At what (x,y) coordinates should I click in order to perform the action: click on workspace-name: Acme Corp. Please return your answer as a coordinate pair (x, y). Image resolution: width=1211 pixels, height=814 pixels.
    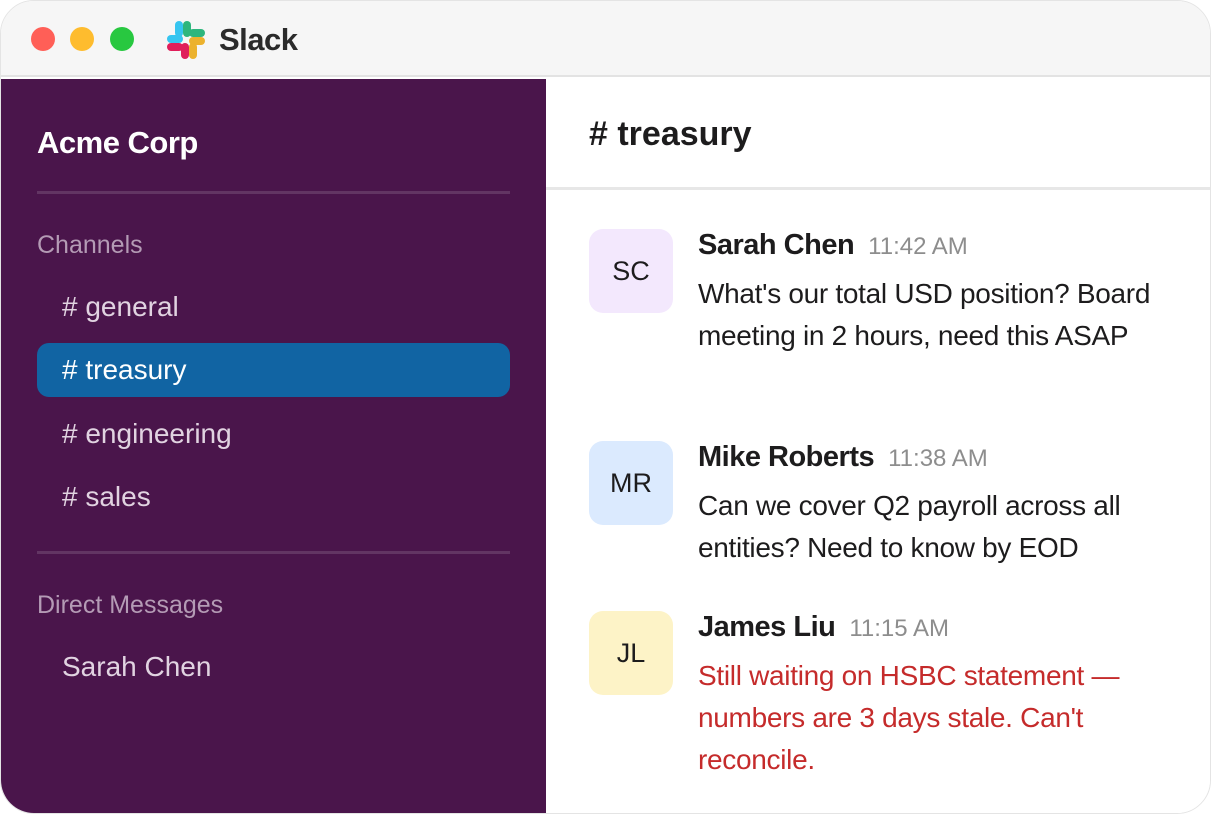
    Looking at the image, I should click on (117, 143).